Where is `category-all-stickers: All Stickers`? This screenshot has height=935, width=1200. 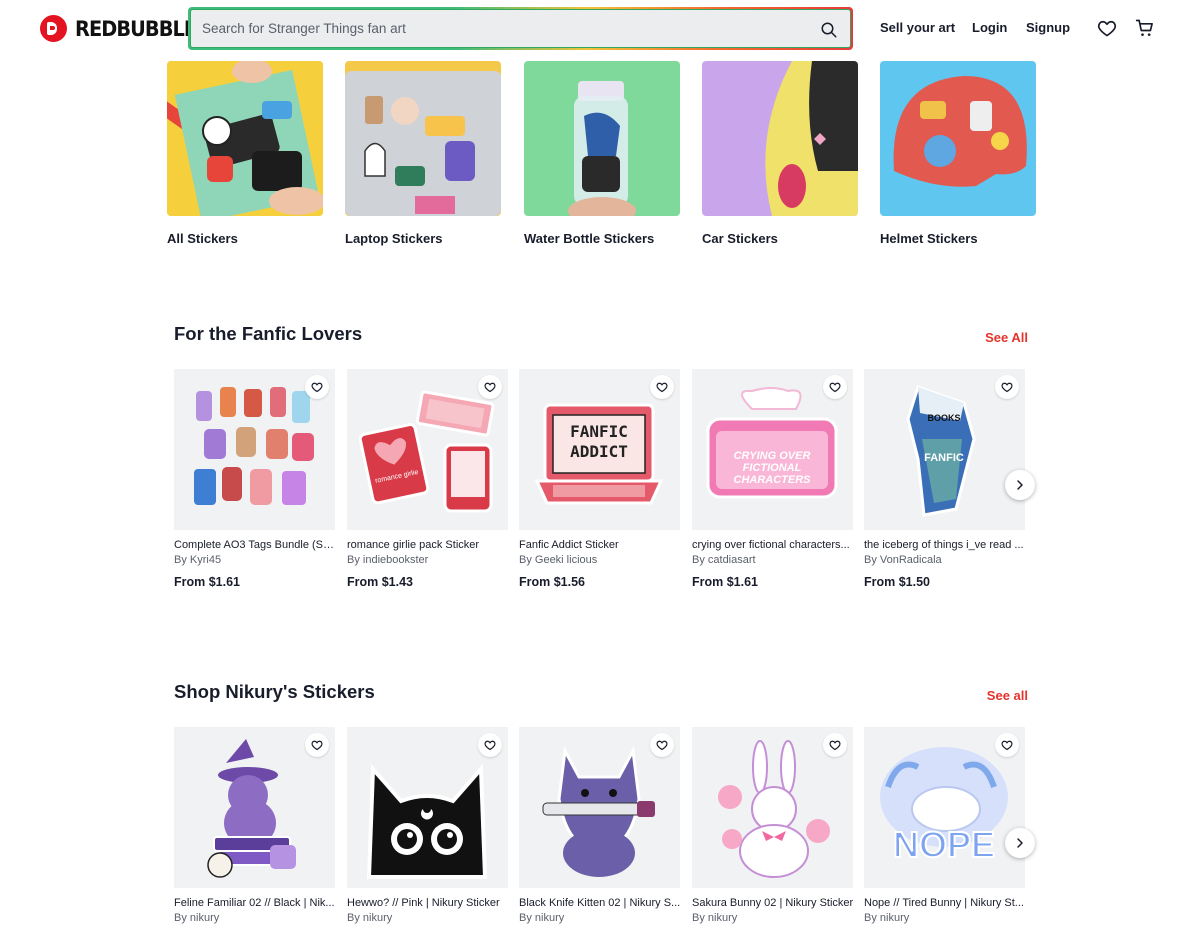
category-all-stickers: All Stickers is located at coordinates (245, 153).